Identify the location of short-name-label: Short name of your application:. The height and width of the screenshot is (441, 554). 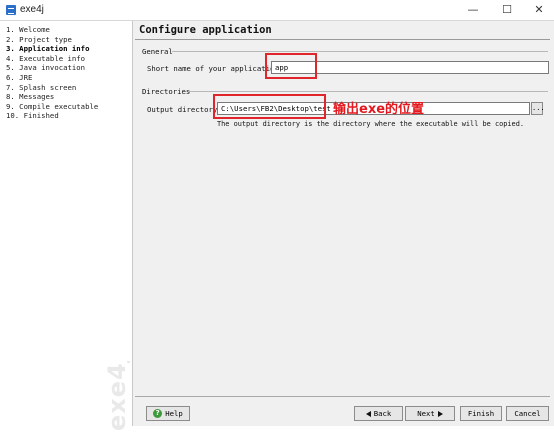
(215, 68).